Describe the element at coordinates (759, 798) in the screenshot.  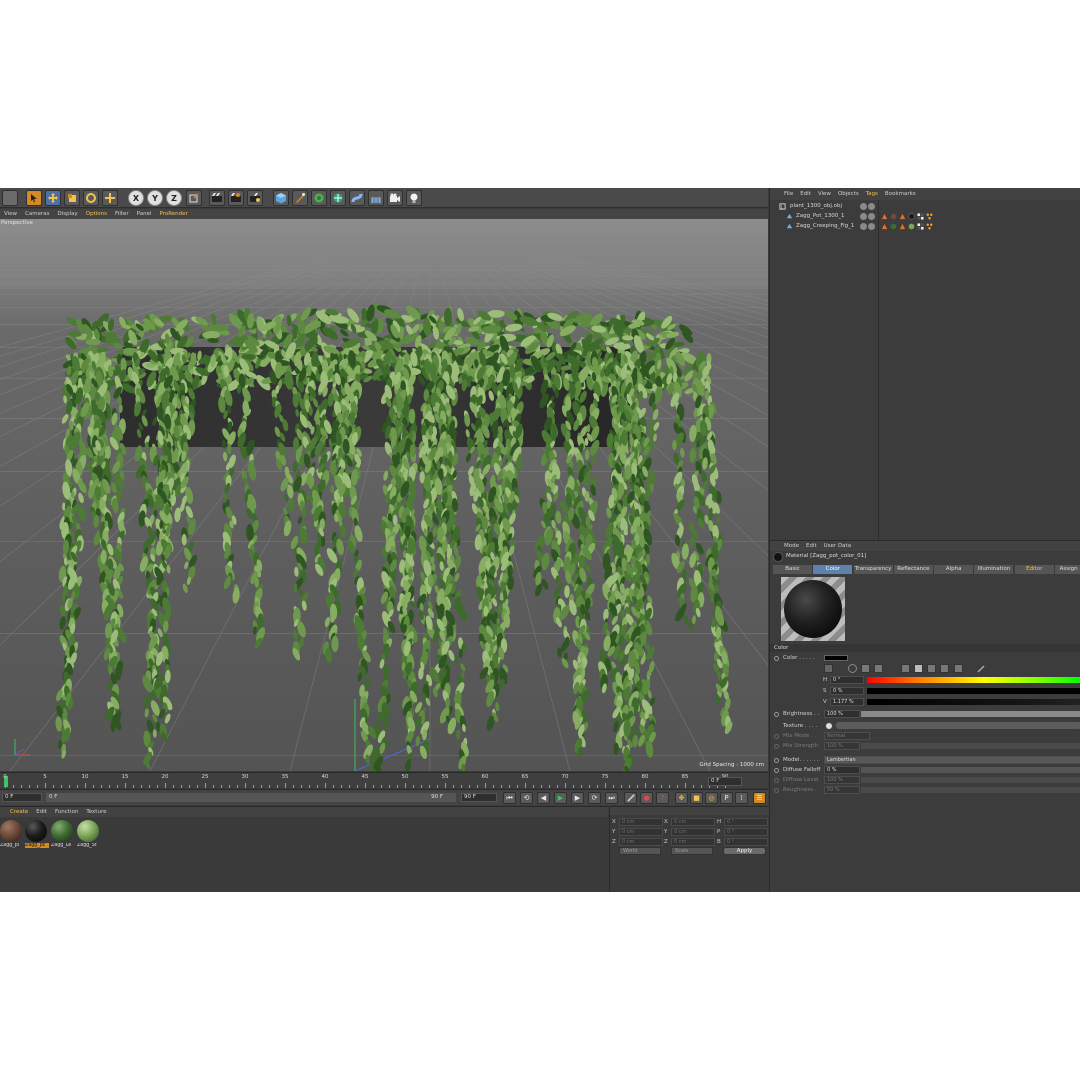
I see `timeline-menu-icon: ☰` at that location.